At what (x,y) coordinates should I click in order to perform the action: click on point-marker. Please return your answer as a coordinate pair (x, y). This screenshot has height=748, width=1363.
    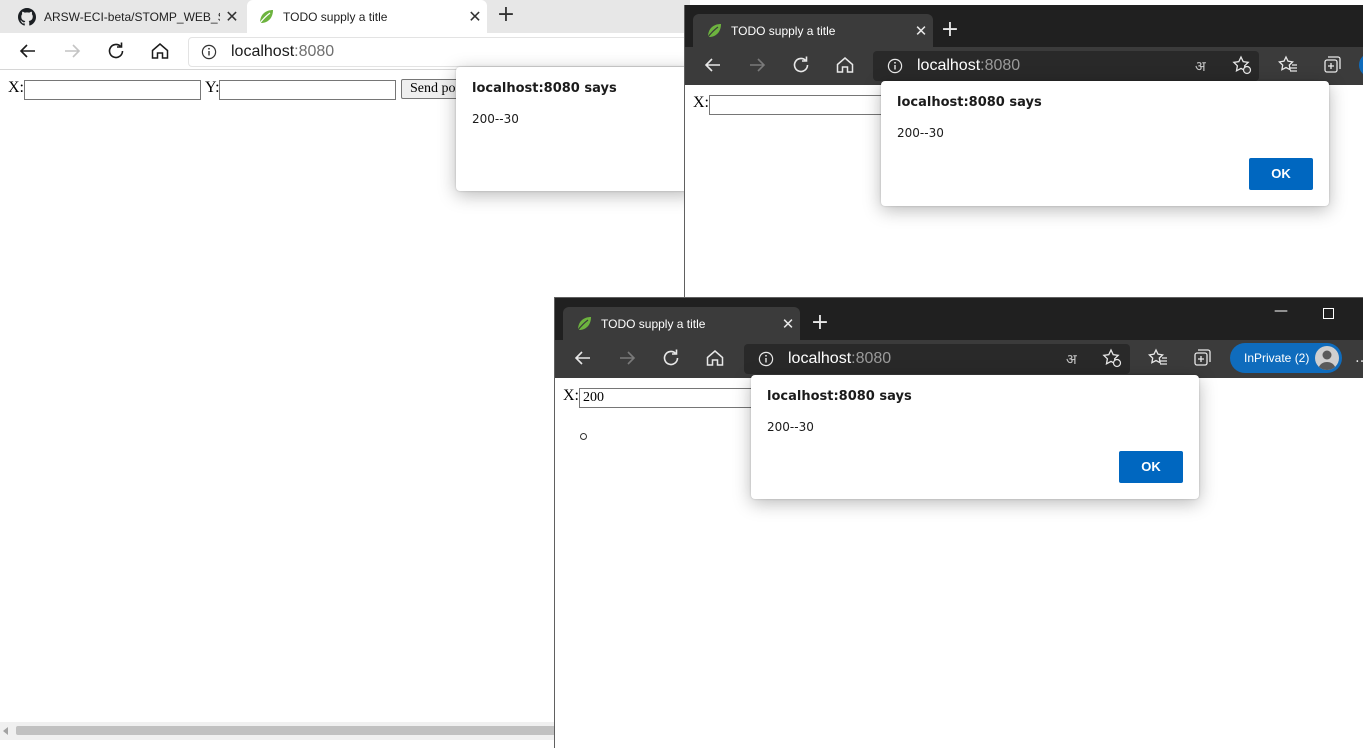
    Looking at the image, I should click on (583, 436).